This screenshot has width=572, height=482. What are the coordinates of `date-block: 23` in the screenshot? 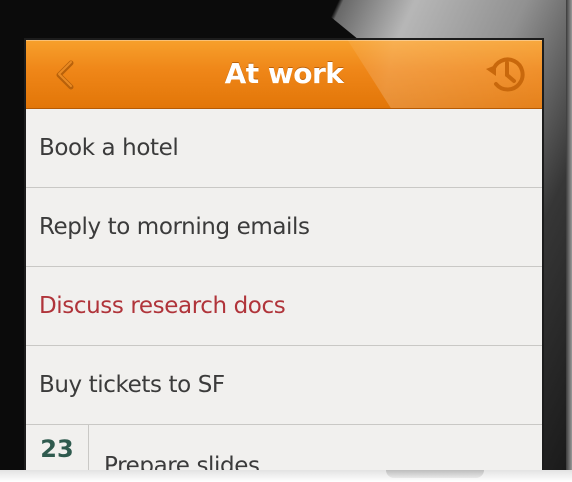 It's located at (57, 447).